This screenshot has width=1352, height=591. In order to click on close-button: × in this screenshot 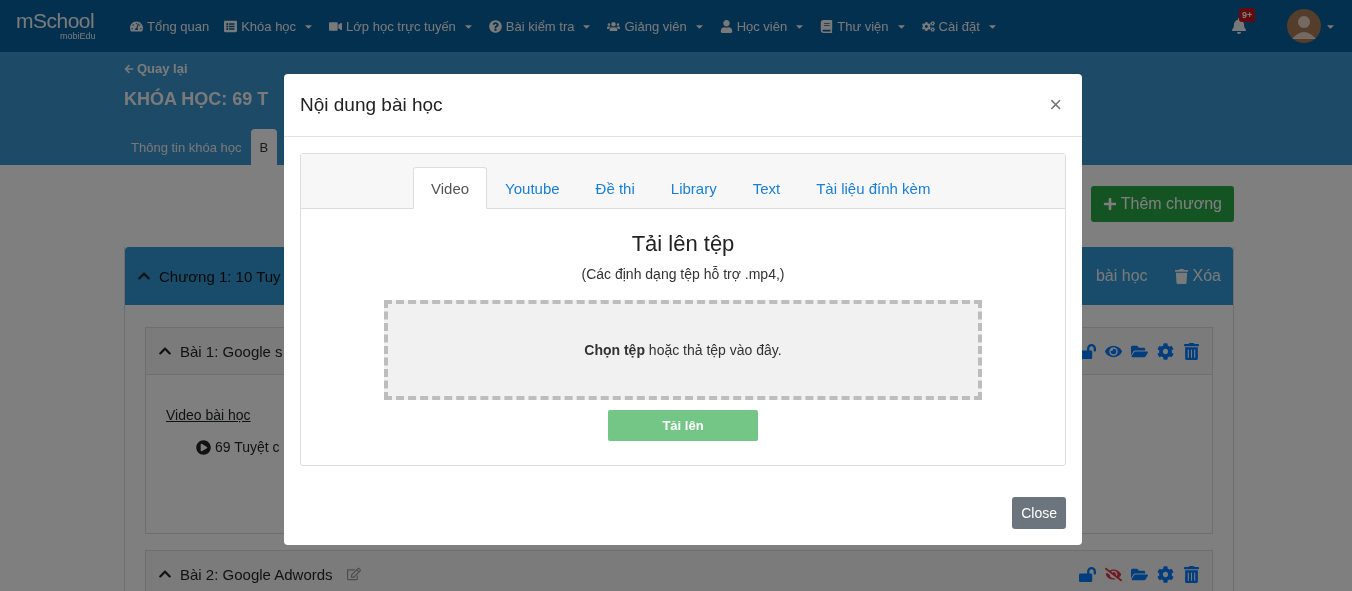, I will do `click(1055, 105)`.